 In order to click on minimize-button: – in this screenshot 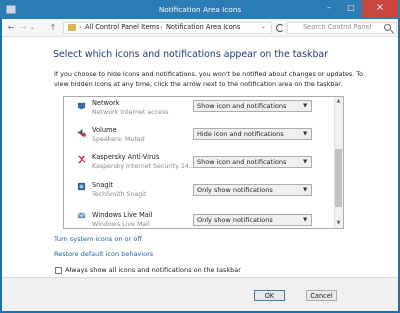, I will do `click(329, 8)`.